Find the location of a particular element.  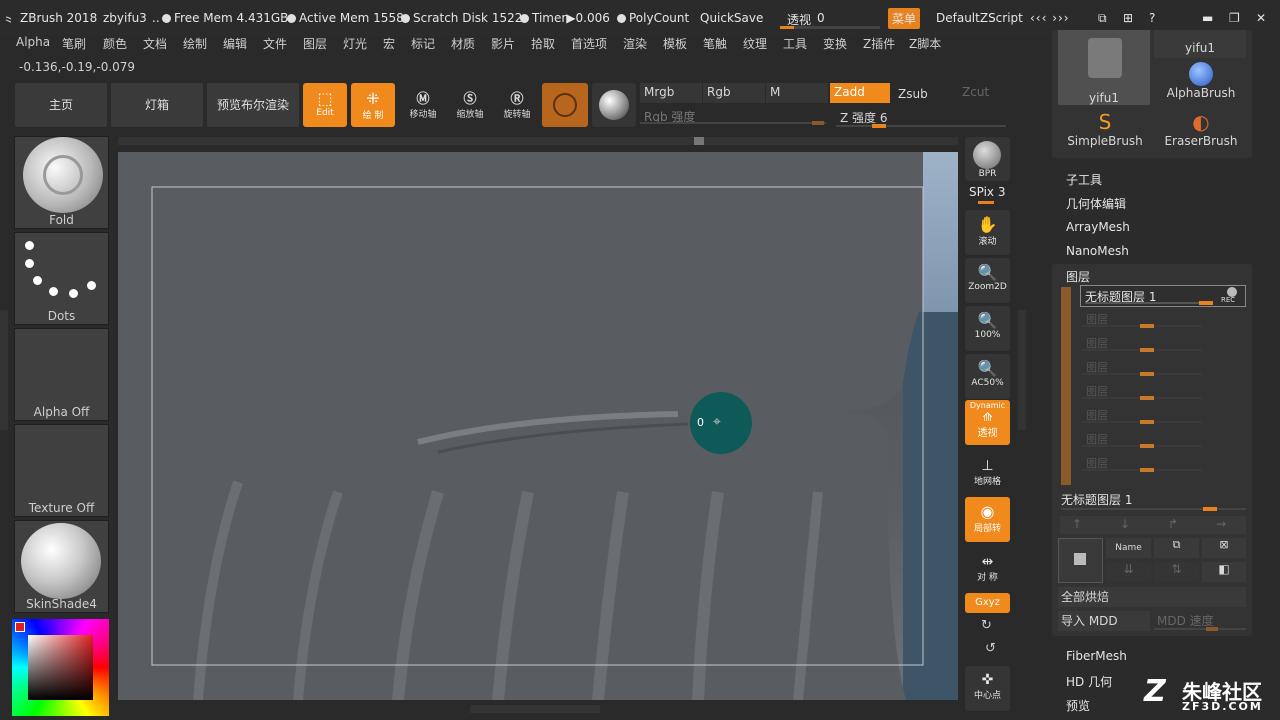

tool-thumbnail: yifu1 is located at coordinates (1104, 67).